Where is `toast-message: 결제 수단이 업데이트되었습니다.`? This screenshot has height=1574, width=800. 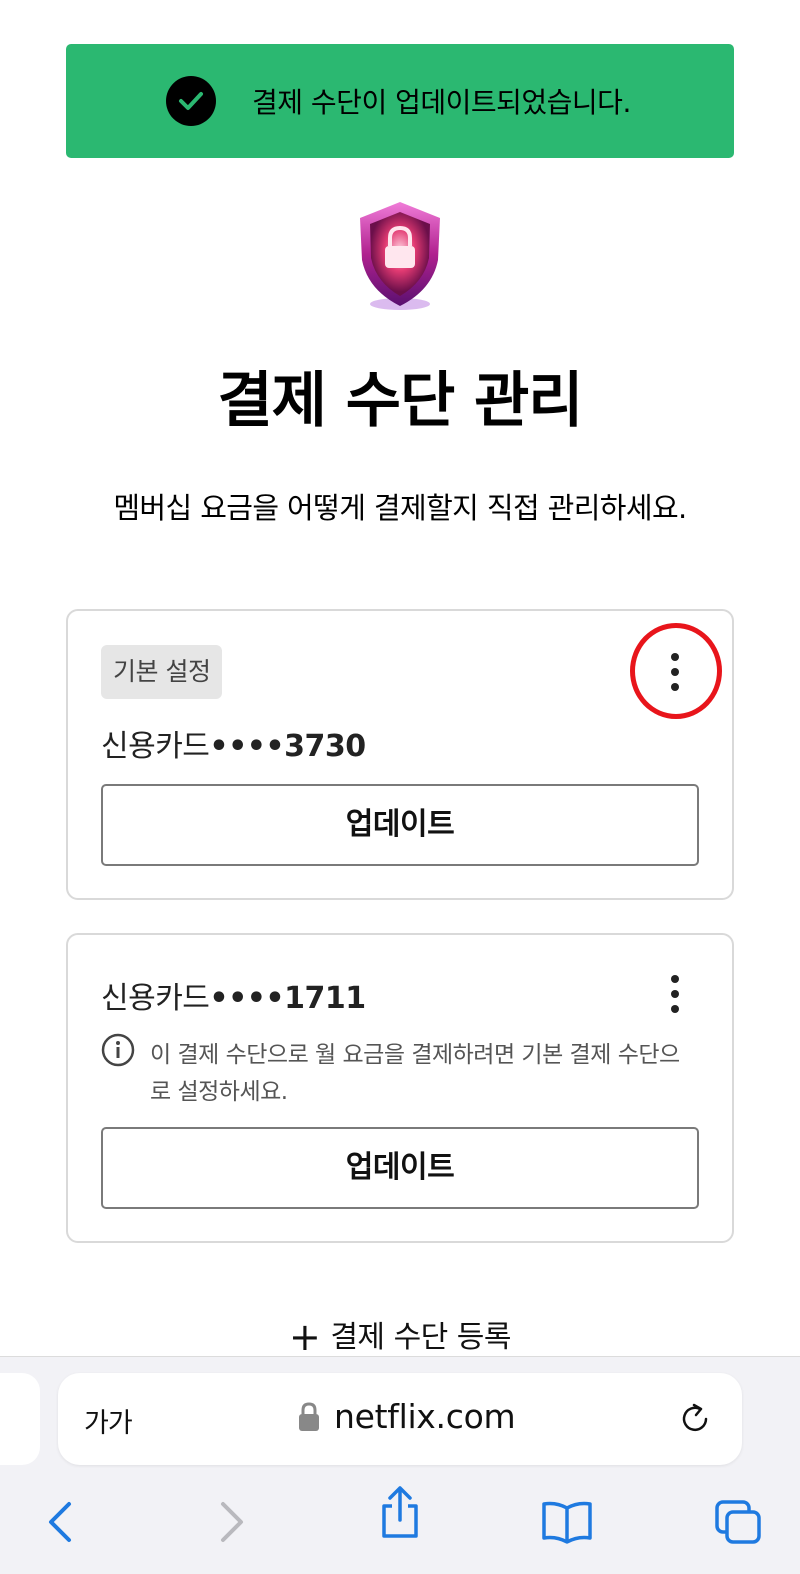 toast-message: 결제 수단이 업데이트되었습니다. is located at coordinates (441, 102).